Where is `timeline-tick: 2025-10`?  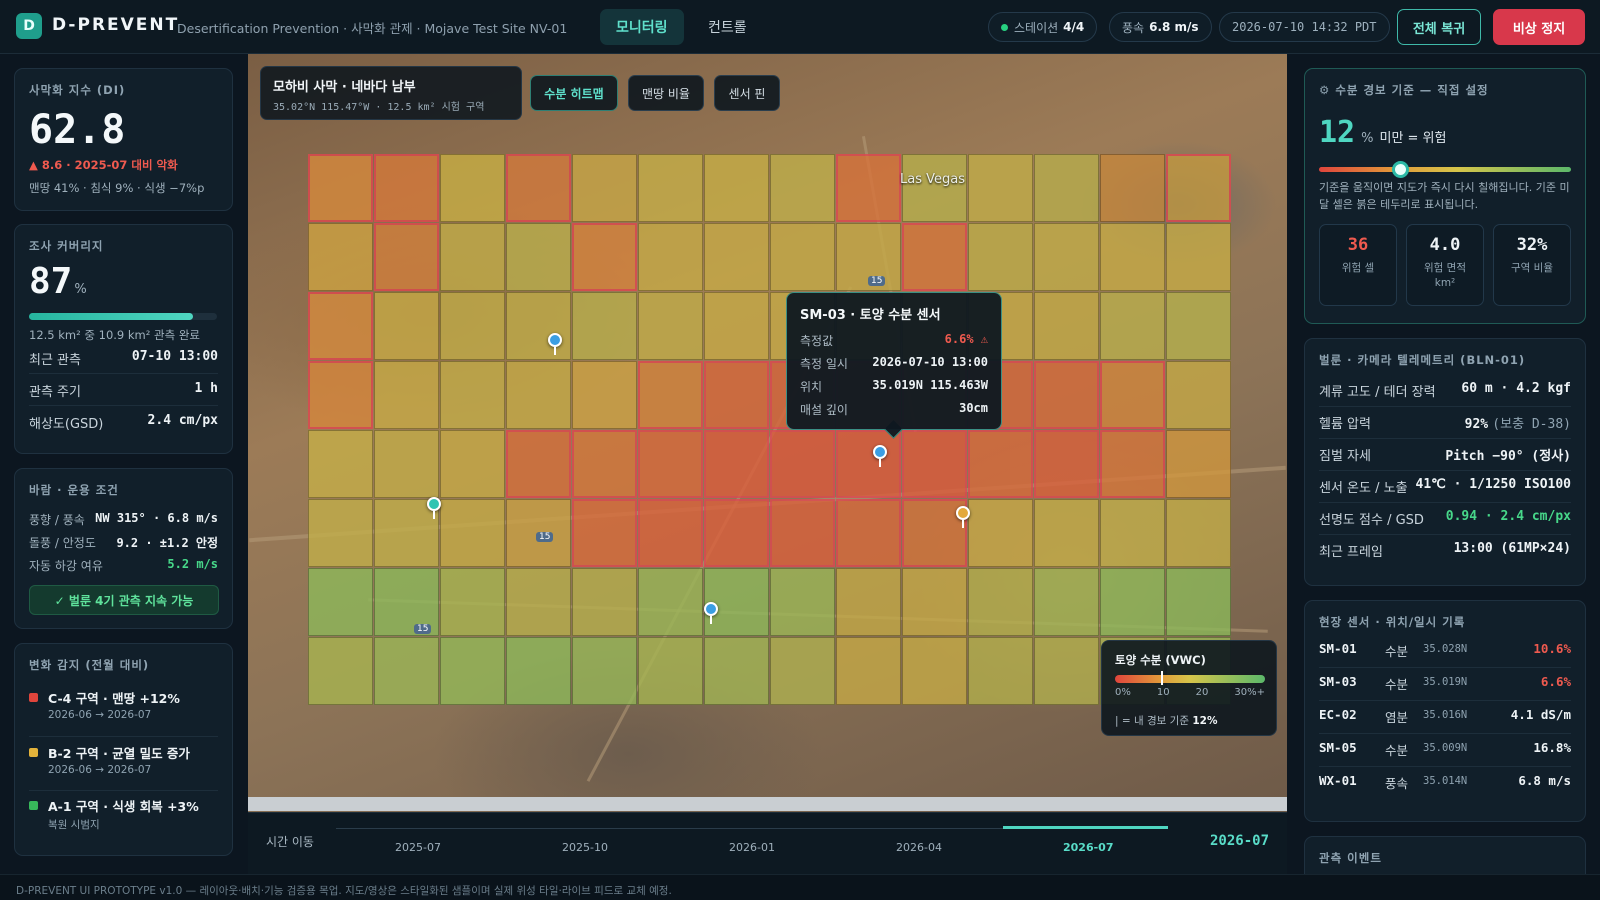 timeline-tick: 2025-10 is located at coordinates (585, 847).